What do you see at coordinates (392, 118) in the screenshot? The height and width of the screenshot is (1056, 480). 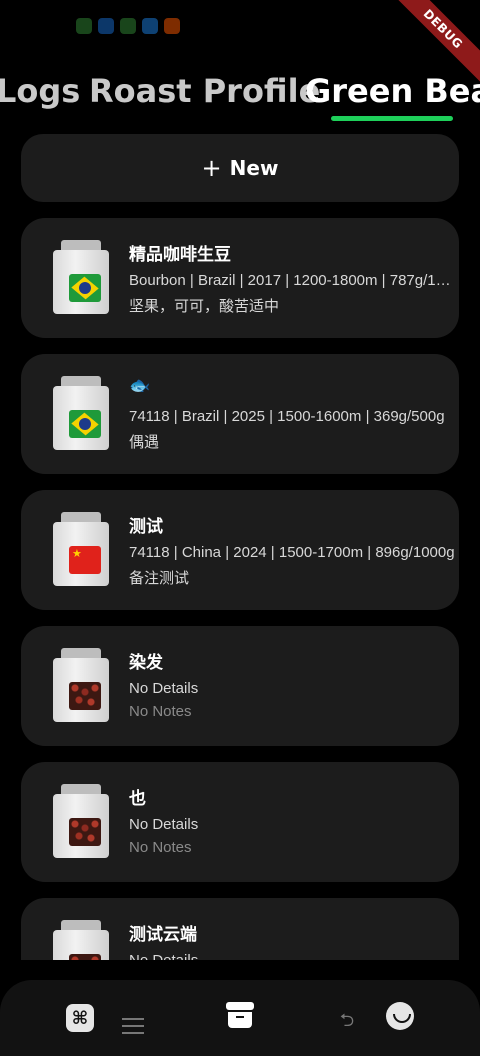 I see `active-tab-indicator` at bounding box center [392, 118].